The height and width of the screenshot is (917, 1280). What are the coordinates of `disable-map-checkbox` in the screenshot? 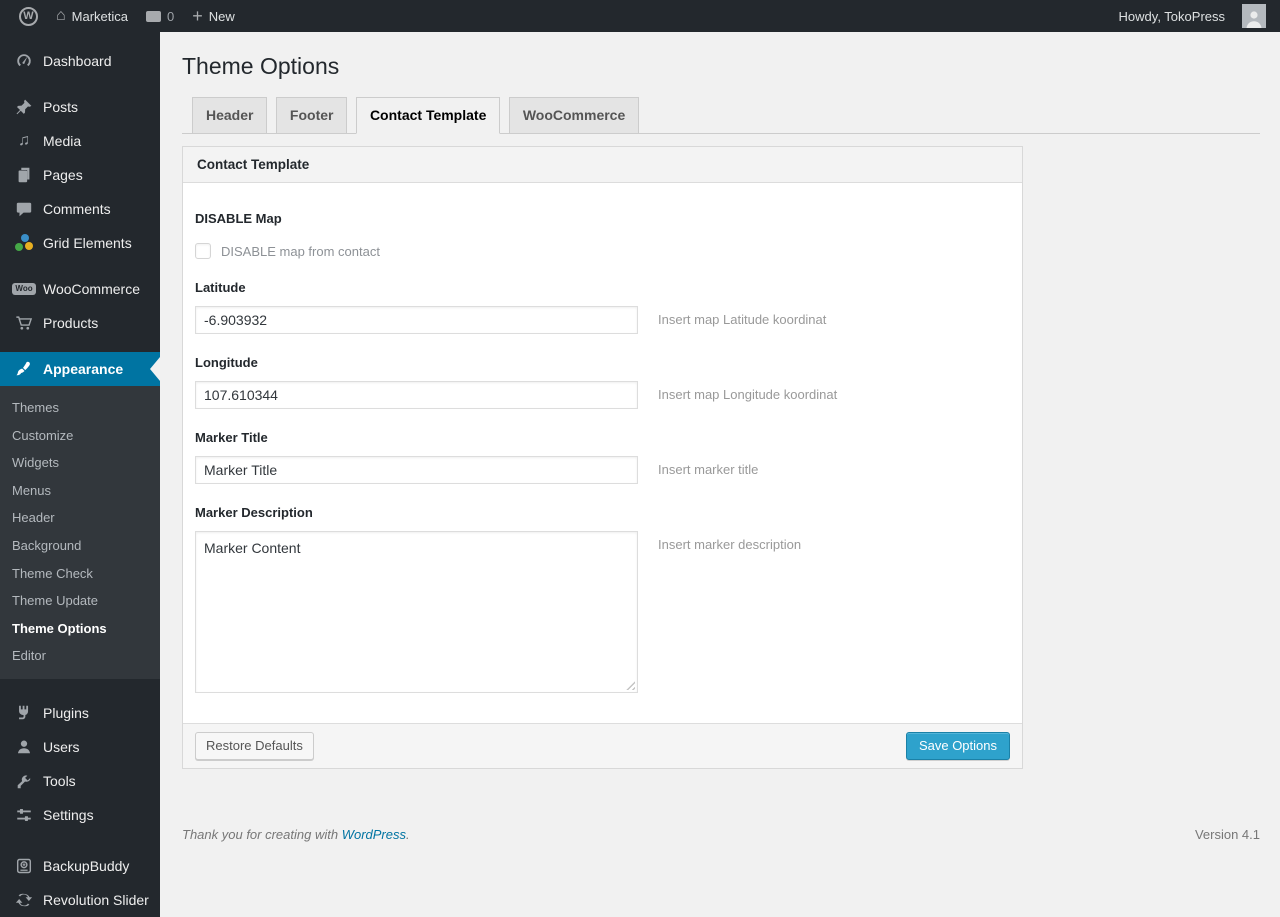 It's located at (203, 251).